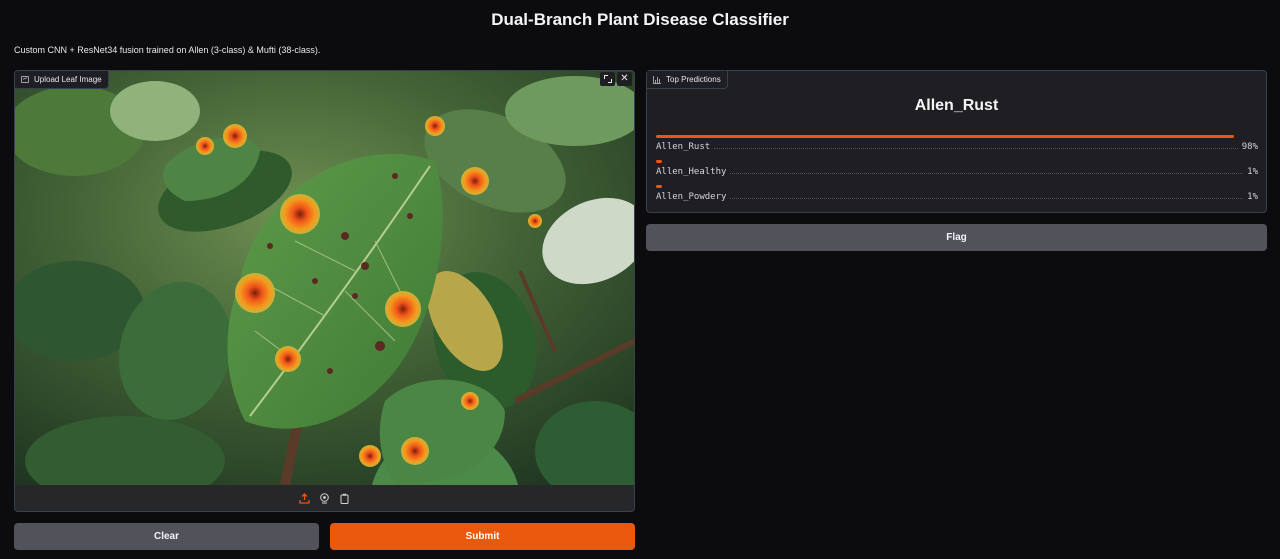  Describe the element at coordinates (657, 79) in the screenshot. I see `bar-chart-icon` at that location.